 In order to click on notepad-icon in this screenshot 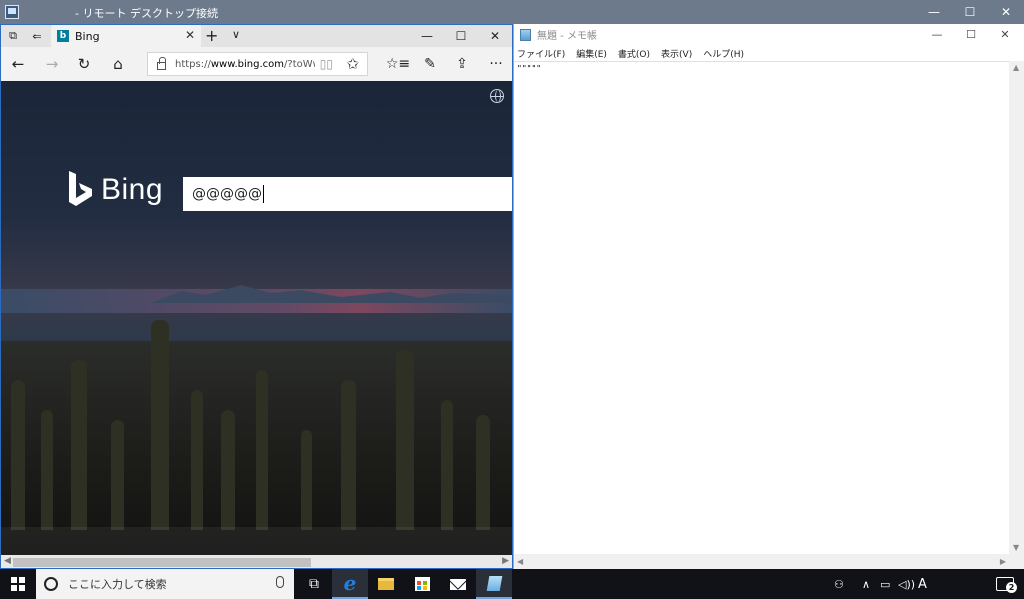, I will do `click(525, 34)`.